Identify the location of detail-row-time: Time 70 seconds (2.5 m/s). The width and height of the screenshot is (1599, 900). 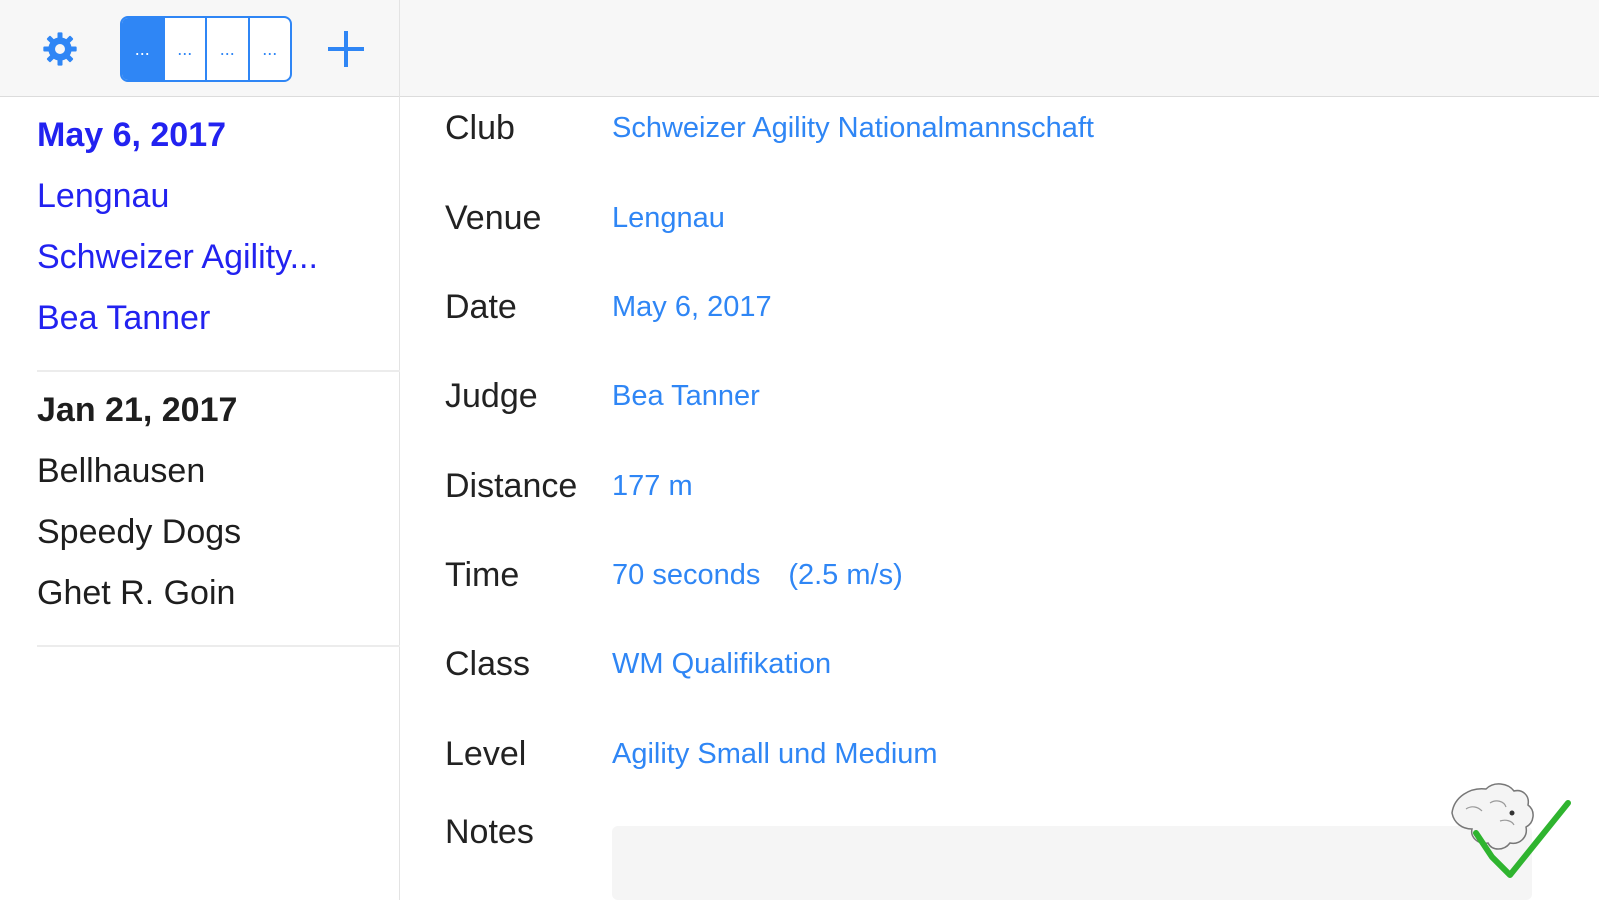
(999, 575).